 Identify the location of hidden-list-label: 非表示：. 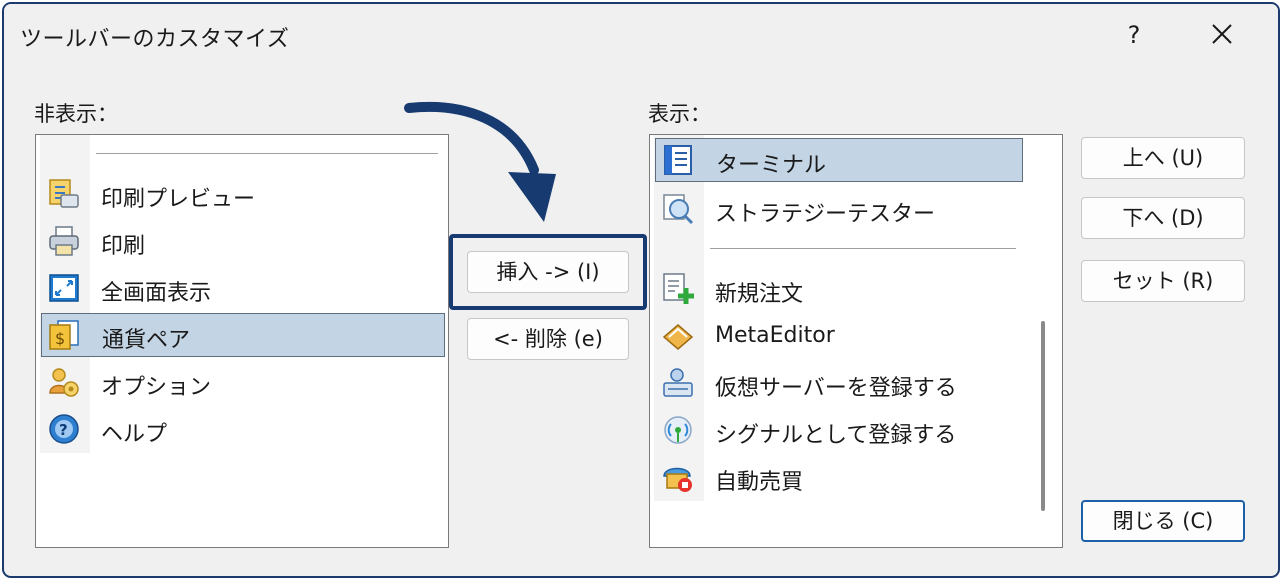
(76, 114).